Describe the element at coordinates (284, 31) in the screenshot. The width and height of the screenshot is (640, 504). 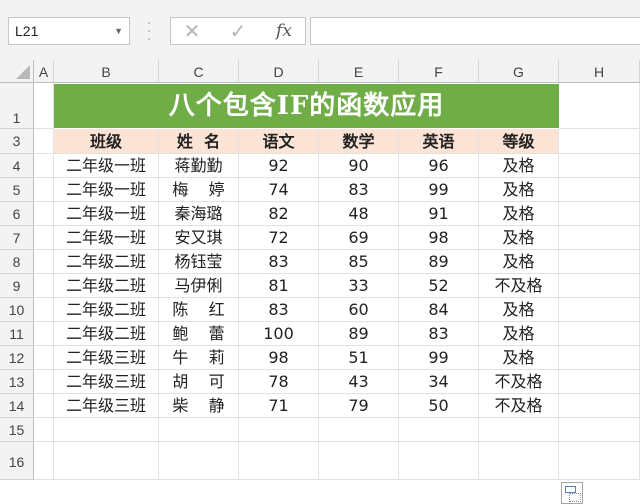
I see `insert-function-icon: fx` at that location.